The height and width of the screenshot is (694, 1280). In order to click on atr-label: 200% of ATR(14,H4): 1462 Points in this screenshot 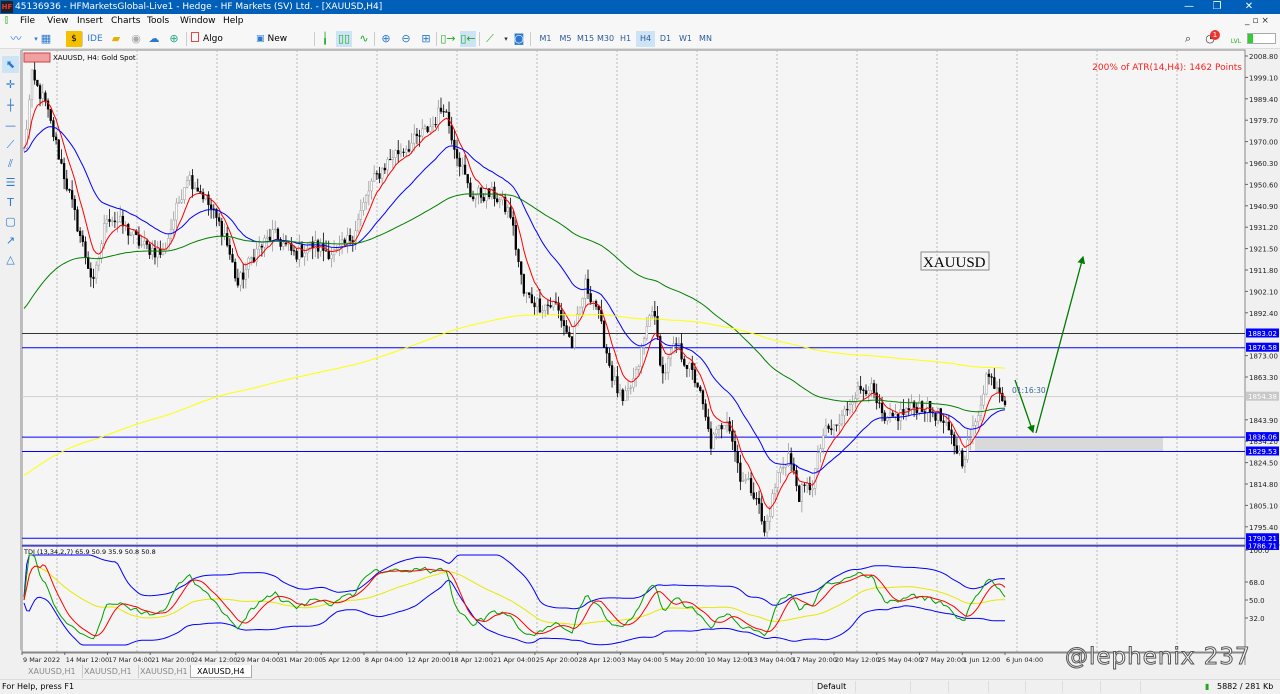, I will do `click(1167, 68)`.